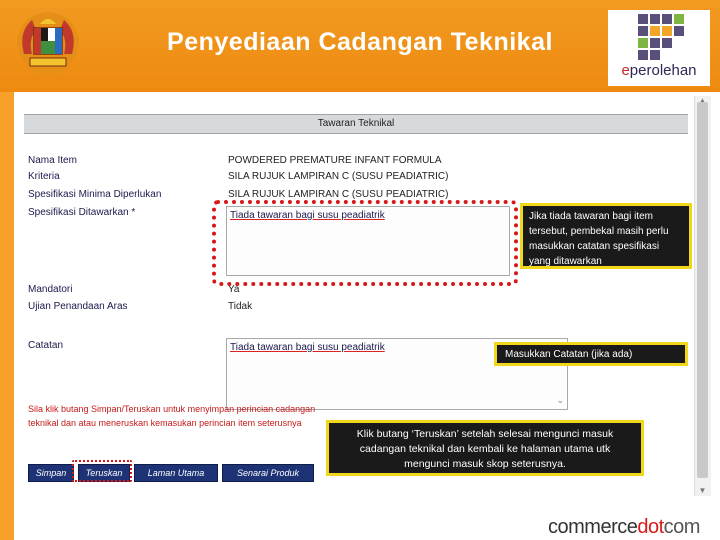 The height and width of the screenshot is (540, 720). What do you see at coordinates (661, 37) in the screenshot?
I see `grid-logo-icon` at bounding box center [661, 37].